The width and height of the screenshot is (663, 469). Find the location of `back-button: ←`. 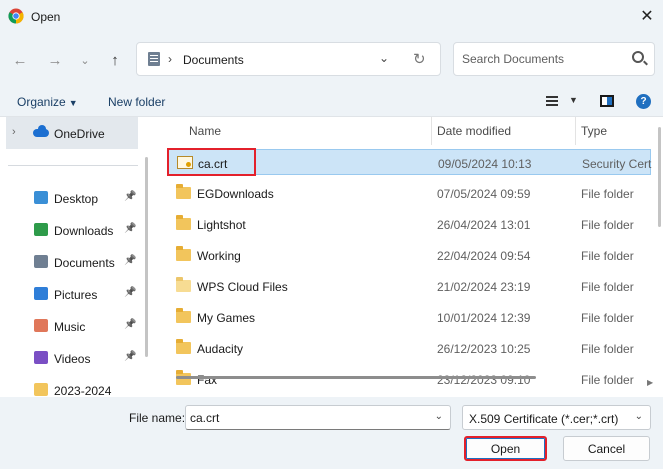

back-button: ← is located at coordinates (20, 60).